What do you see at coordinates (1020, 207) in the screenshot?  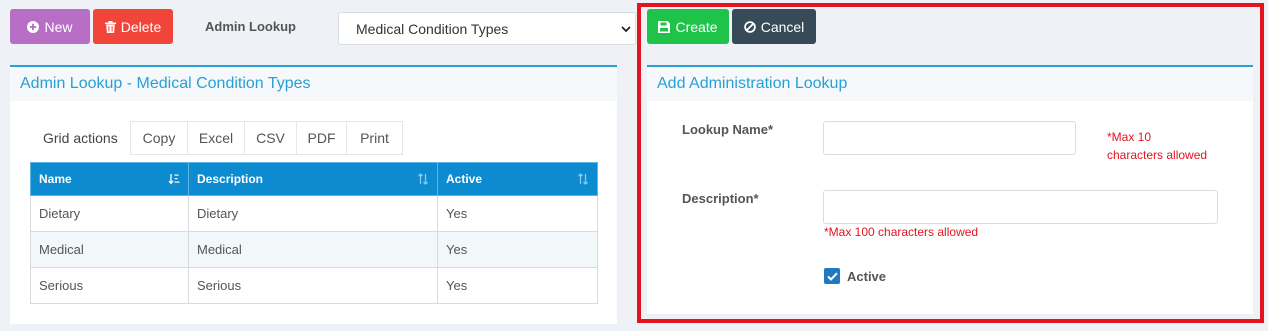 I see `description-input` at bounding box center [1020, 207].